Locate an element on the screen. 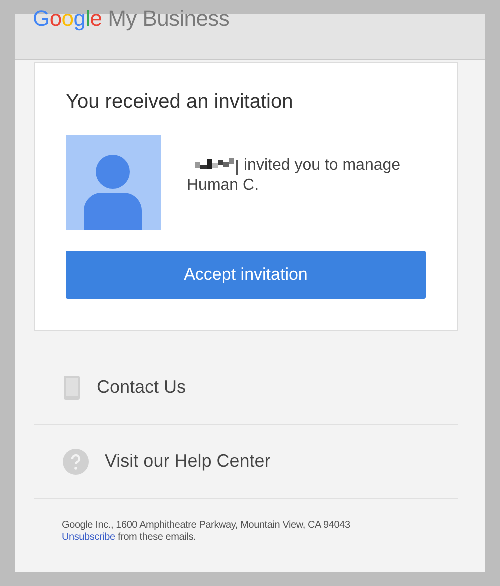  address-text: Google Inc., 1600 Amphitheatre Parkway, Mountain View, CA 94043 is located at coordinates (207, 526).